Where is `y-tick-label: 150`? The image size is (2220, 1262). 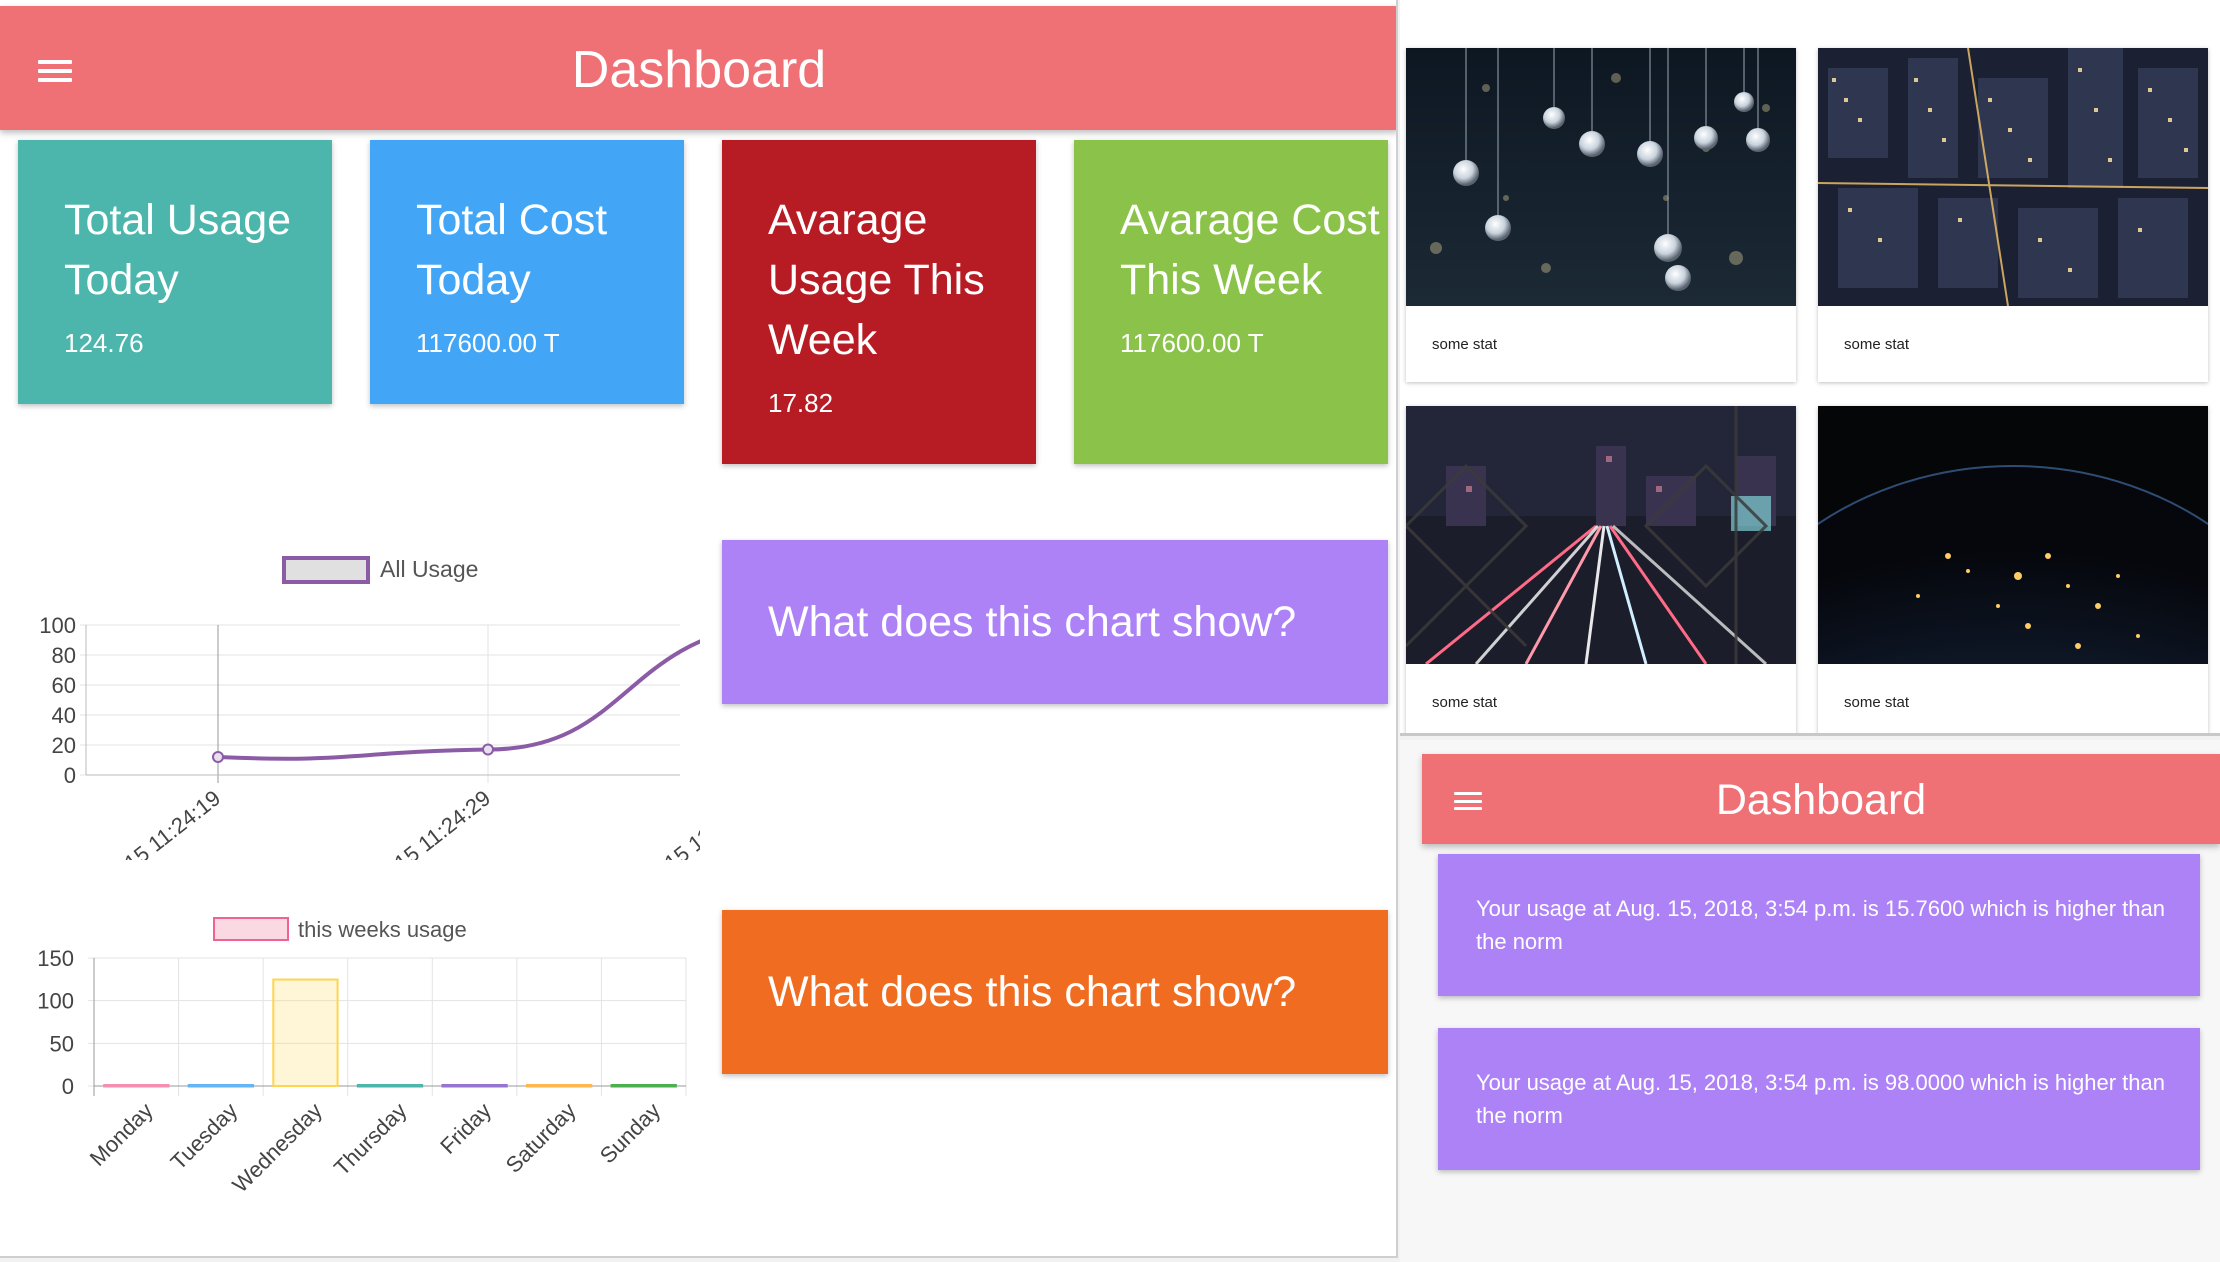
y-tick-label: 150 is located at coordinates (55, 958).